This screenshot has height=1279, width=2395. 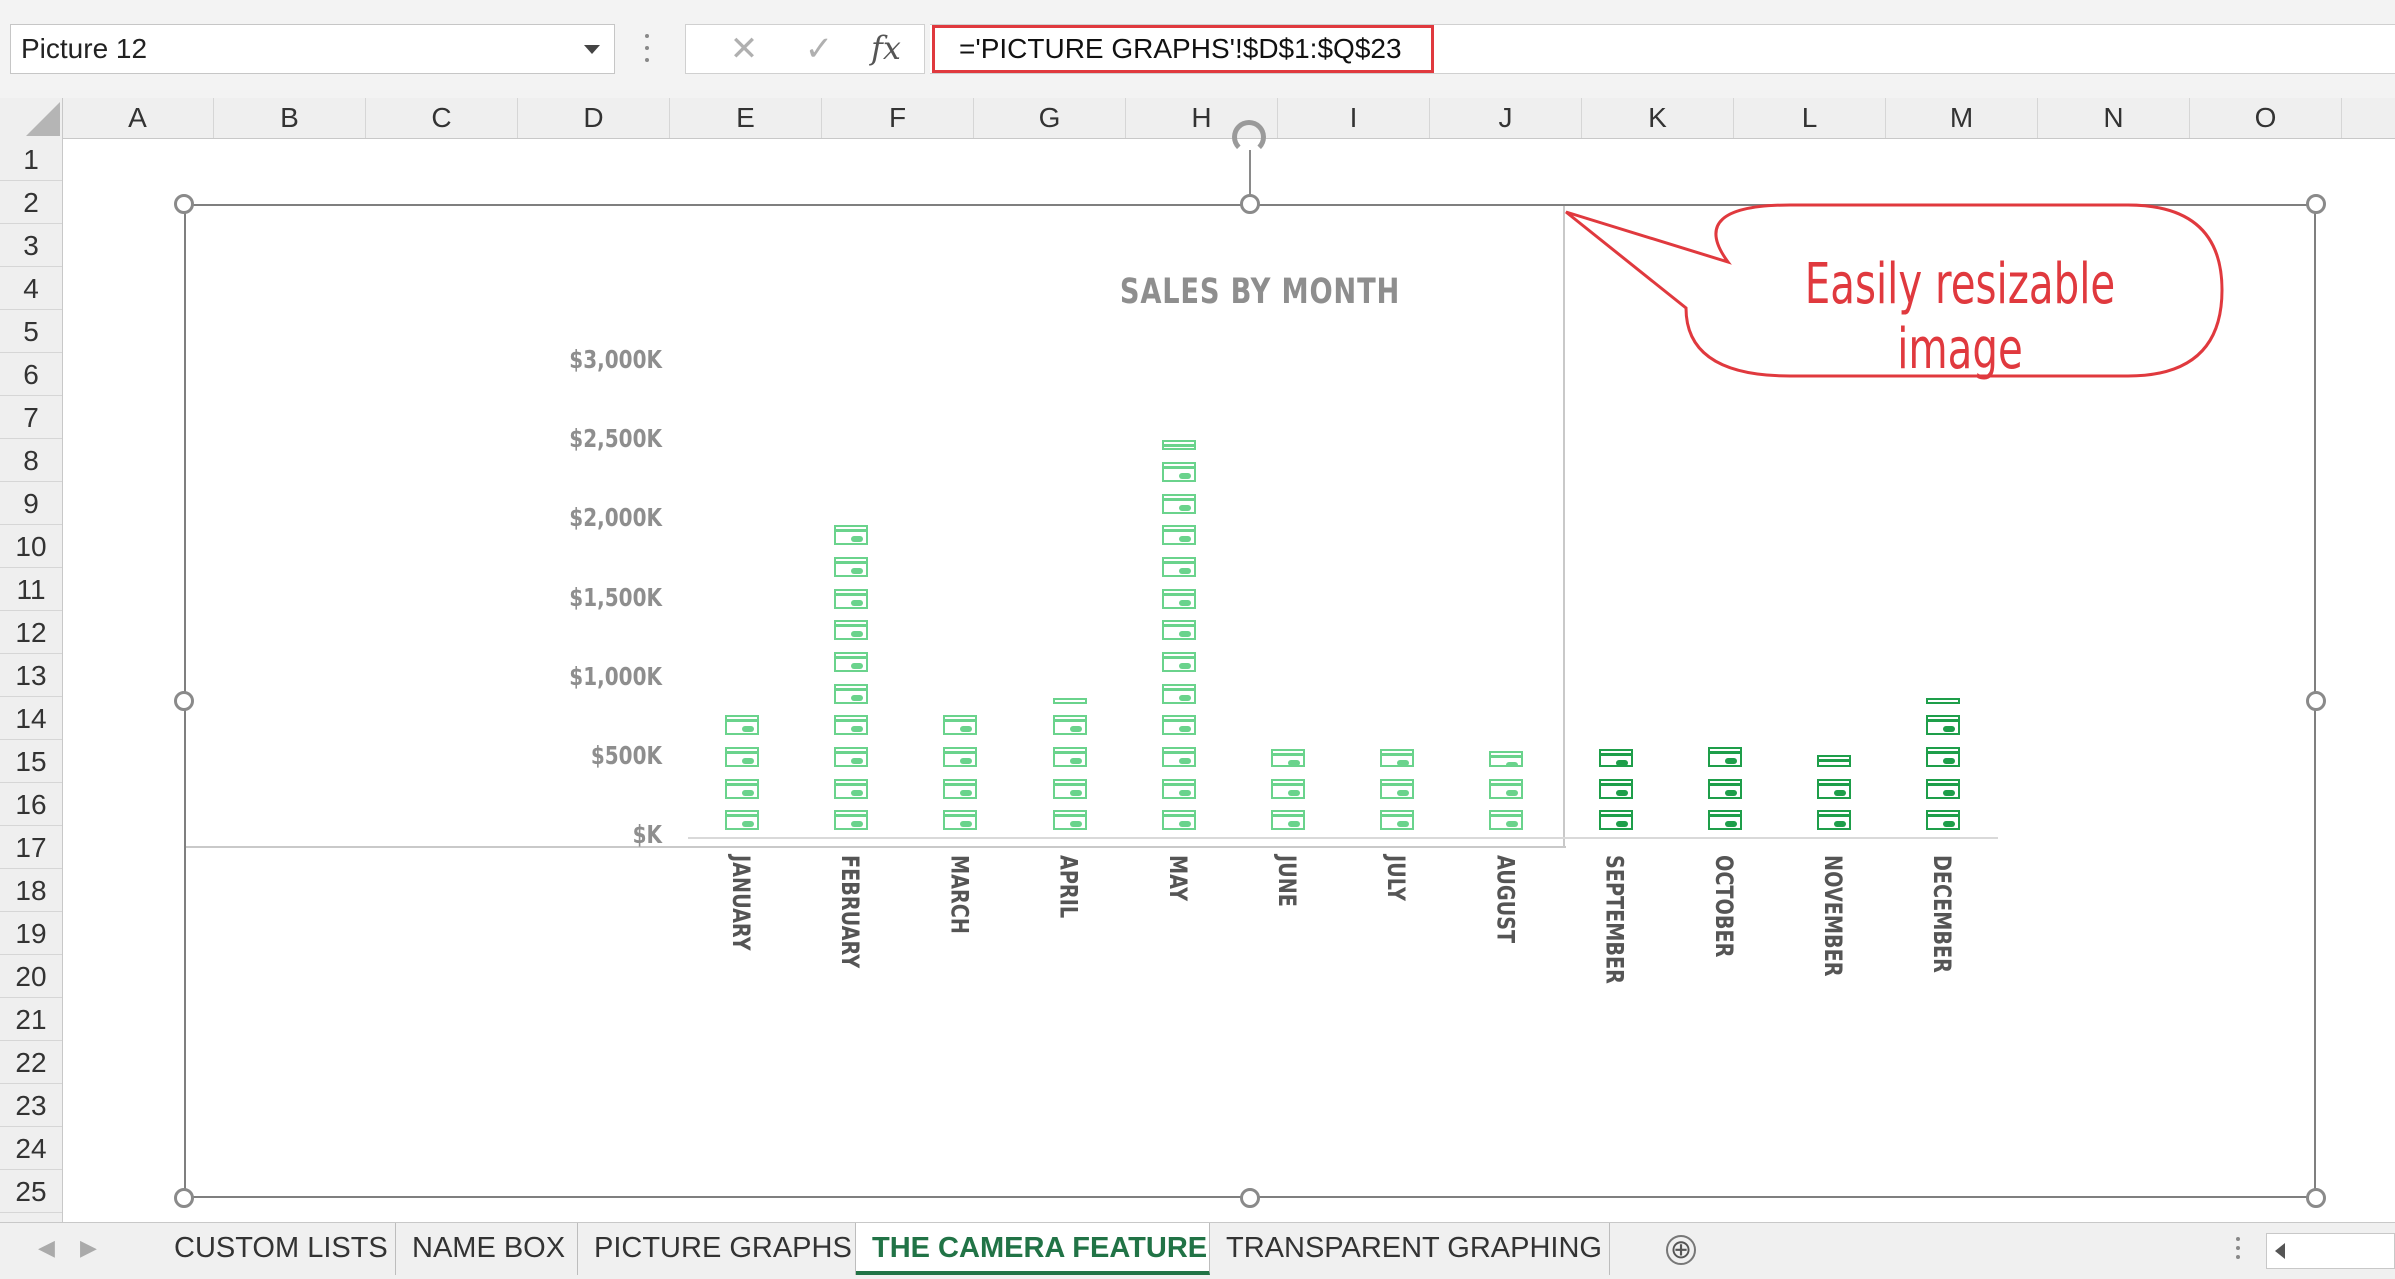 I want to click on row-header-16: 16, so click(x=31, y=804).